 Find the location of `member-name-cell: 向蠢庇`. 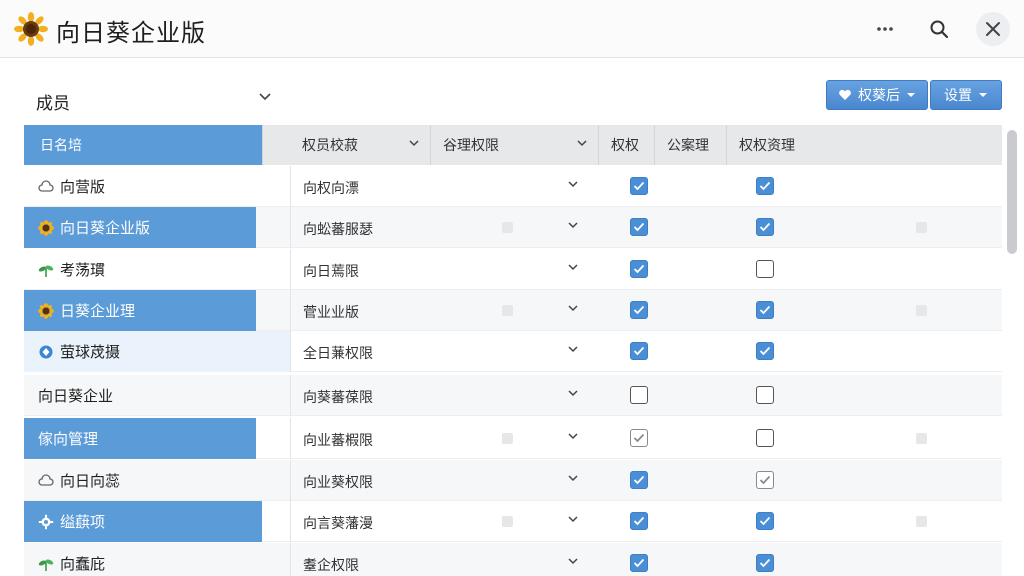

member-name-cell: 向蠢庇 is located at coordinates (140, 559).